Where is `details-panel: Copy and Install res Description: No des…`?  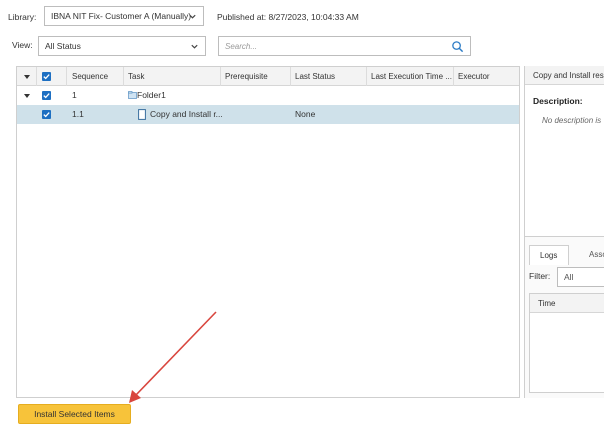
details-panel: Copy and Install res Description: No des… is located at coordinates (564, 232).